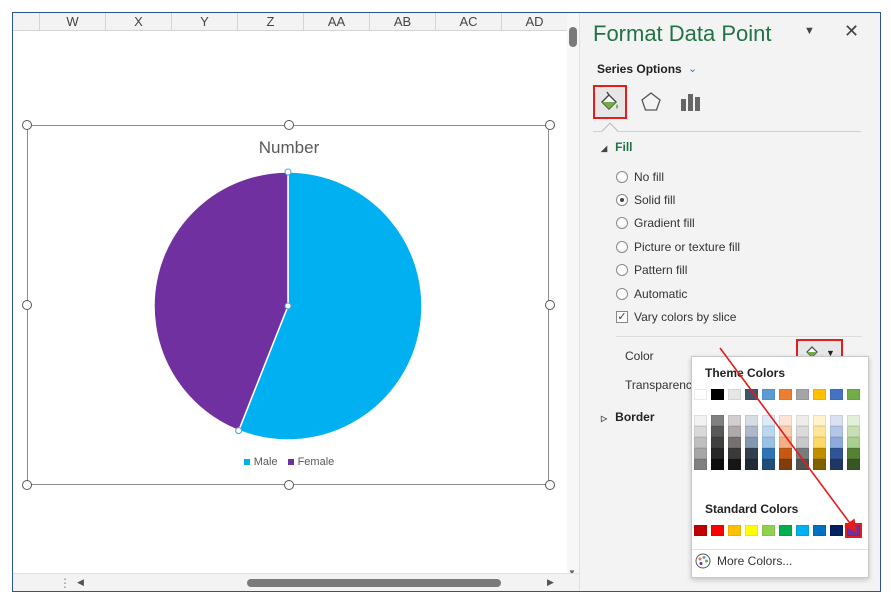 This screenshot has height=602, width=891. I want to click on radio-button-selected, so click(622, 200).